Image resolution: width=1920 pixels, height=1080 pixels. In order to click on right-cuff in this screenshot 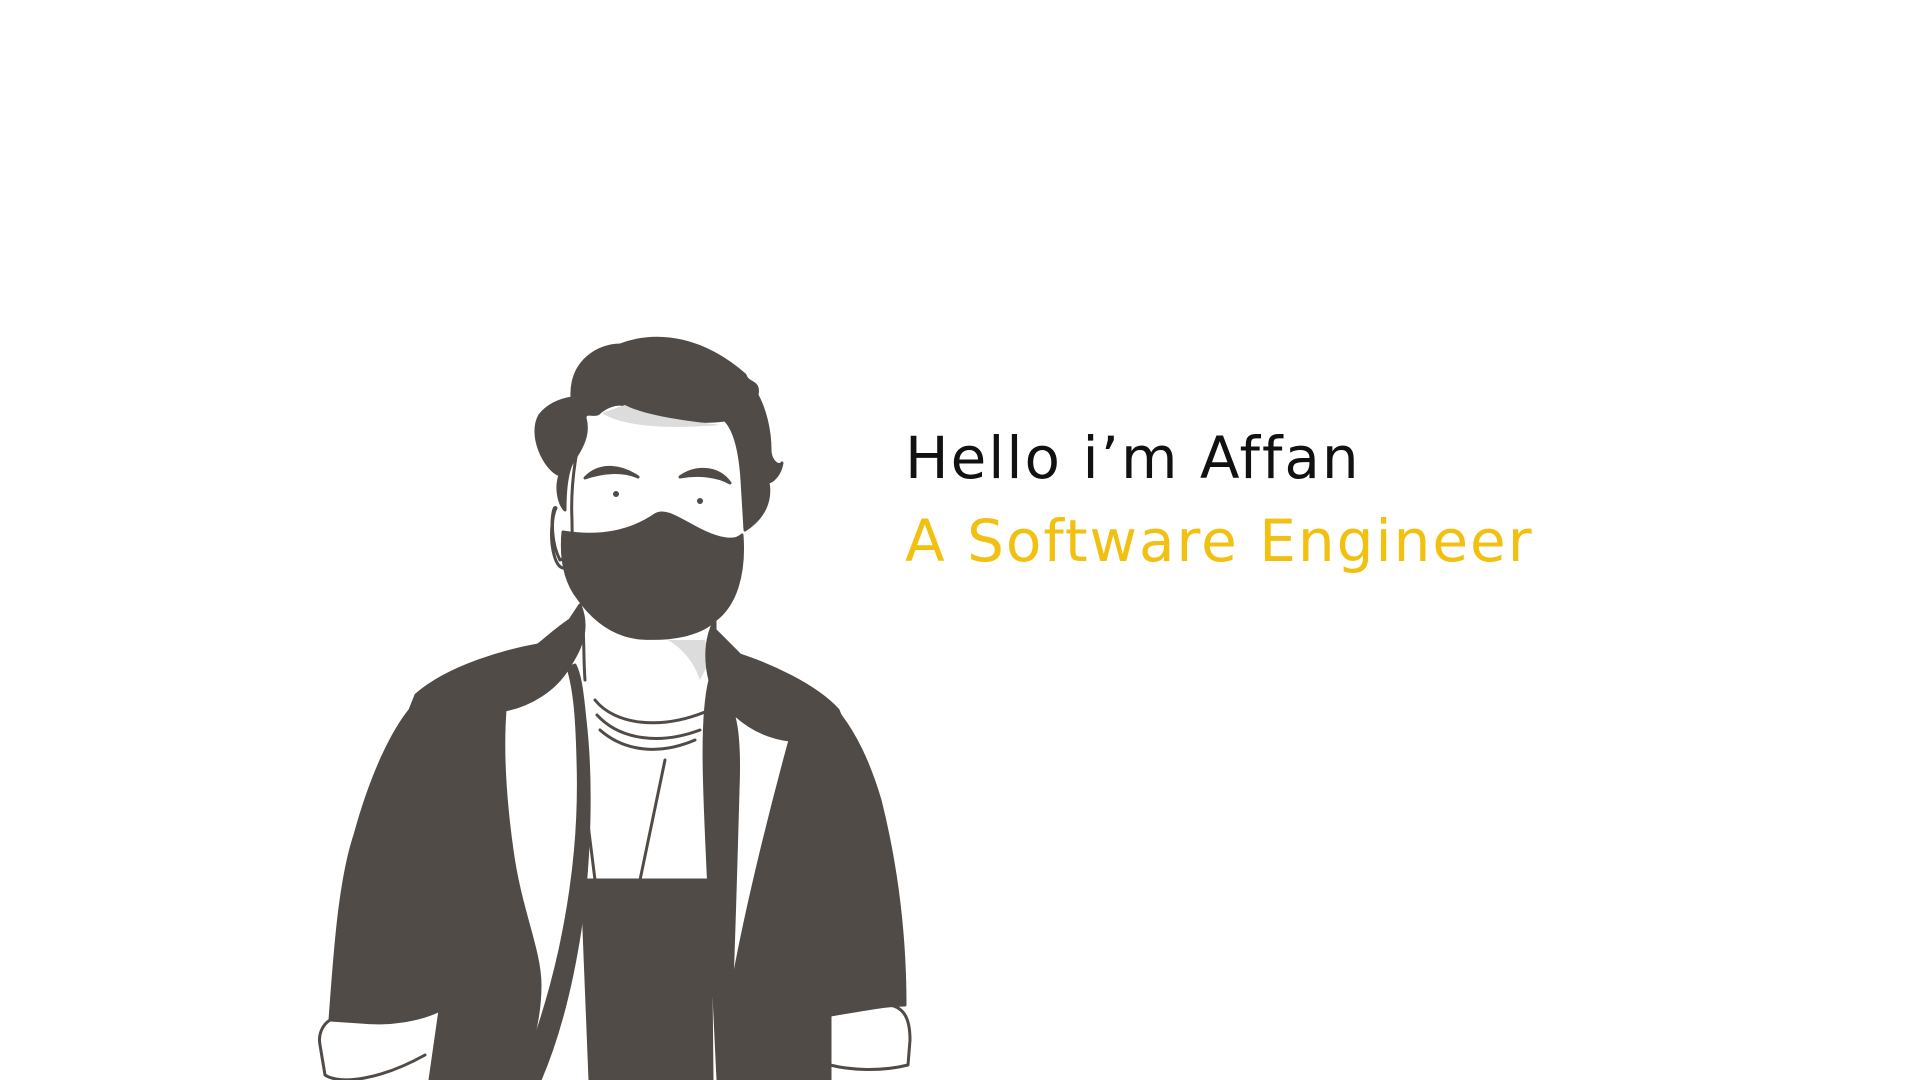, I will do `click(870, 1037)`.